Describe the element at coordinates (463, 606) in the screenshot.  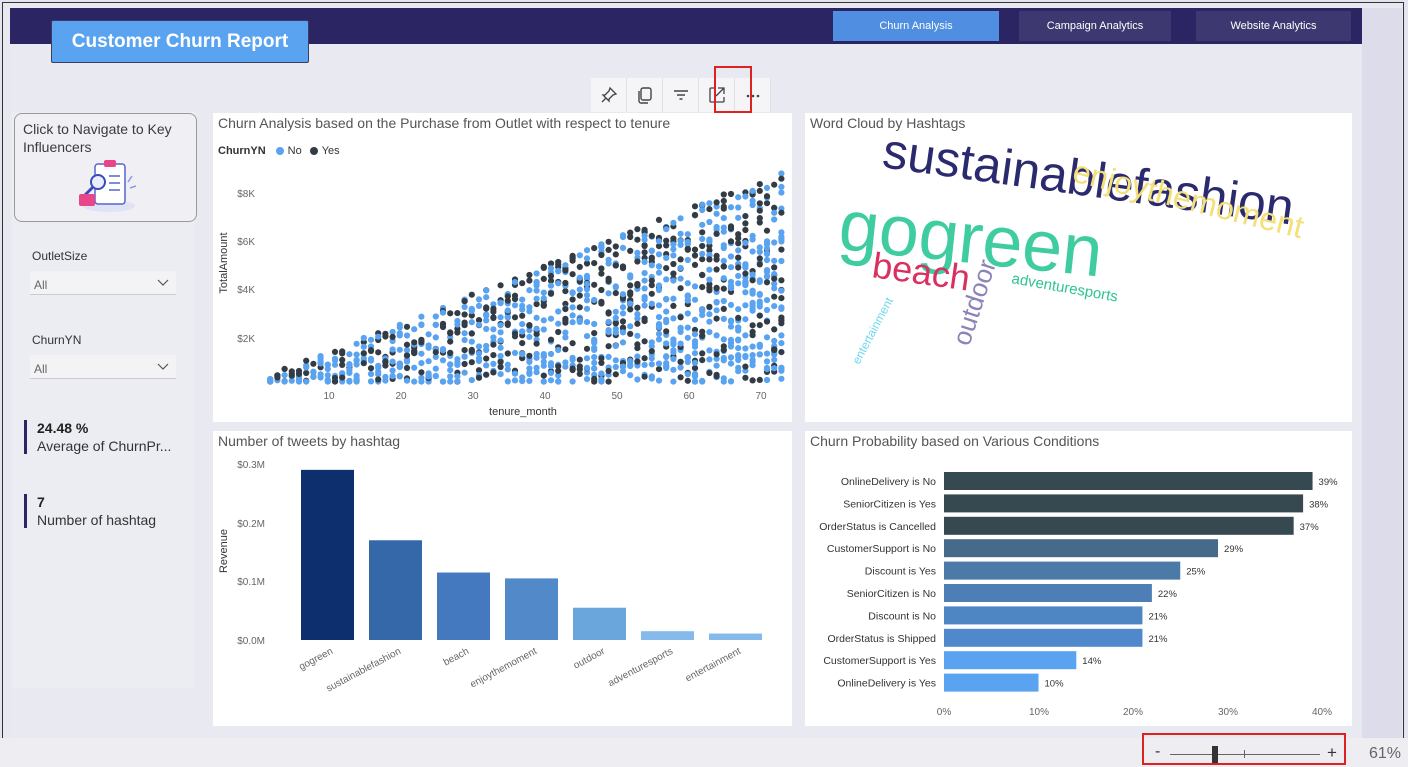
I see `bar-beach` at that location.